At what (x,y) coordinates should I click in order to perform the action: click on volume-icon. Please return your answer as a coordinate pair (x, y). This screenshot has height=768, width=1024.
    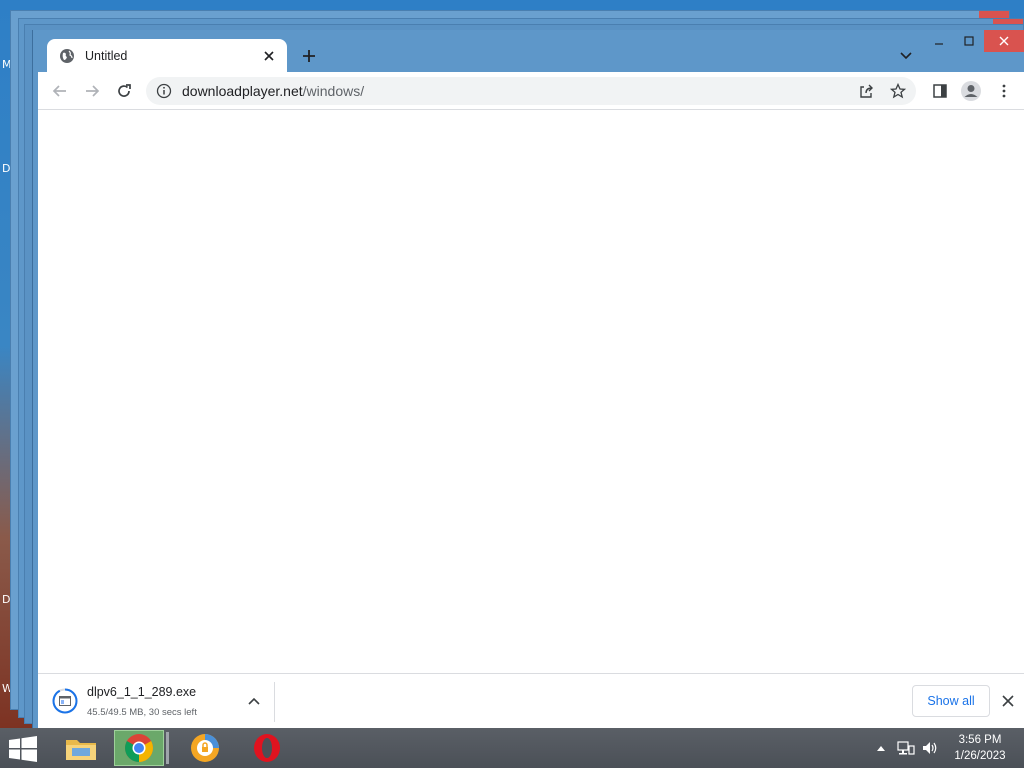
    Looking at the image, I should click on (930, 748).